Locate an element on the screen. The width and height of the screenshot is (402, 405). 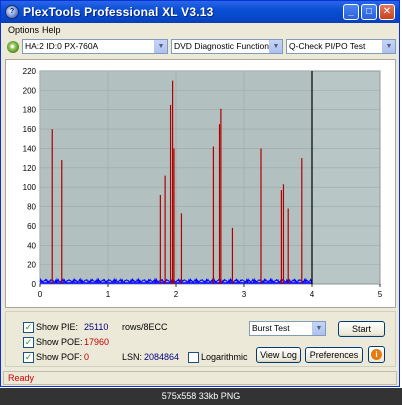
show-pie-checkbox: ✓ is located at coordinates (28, 327).